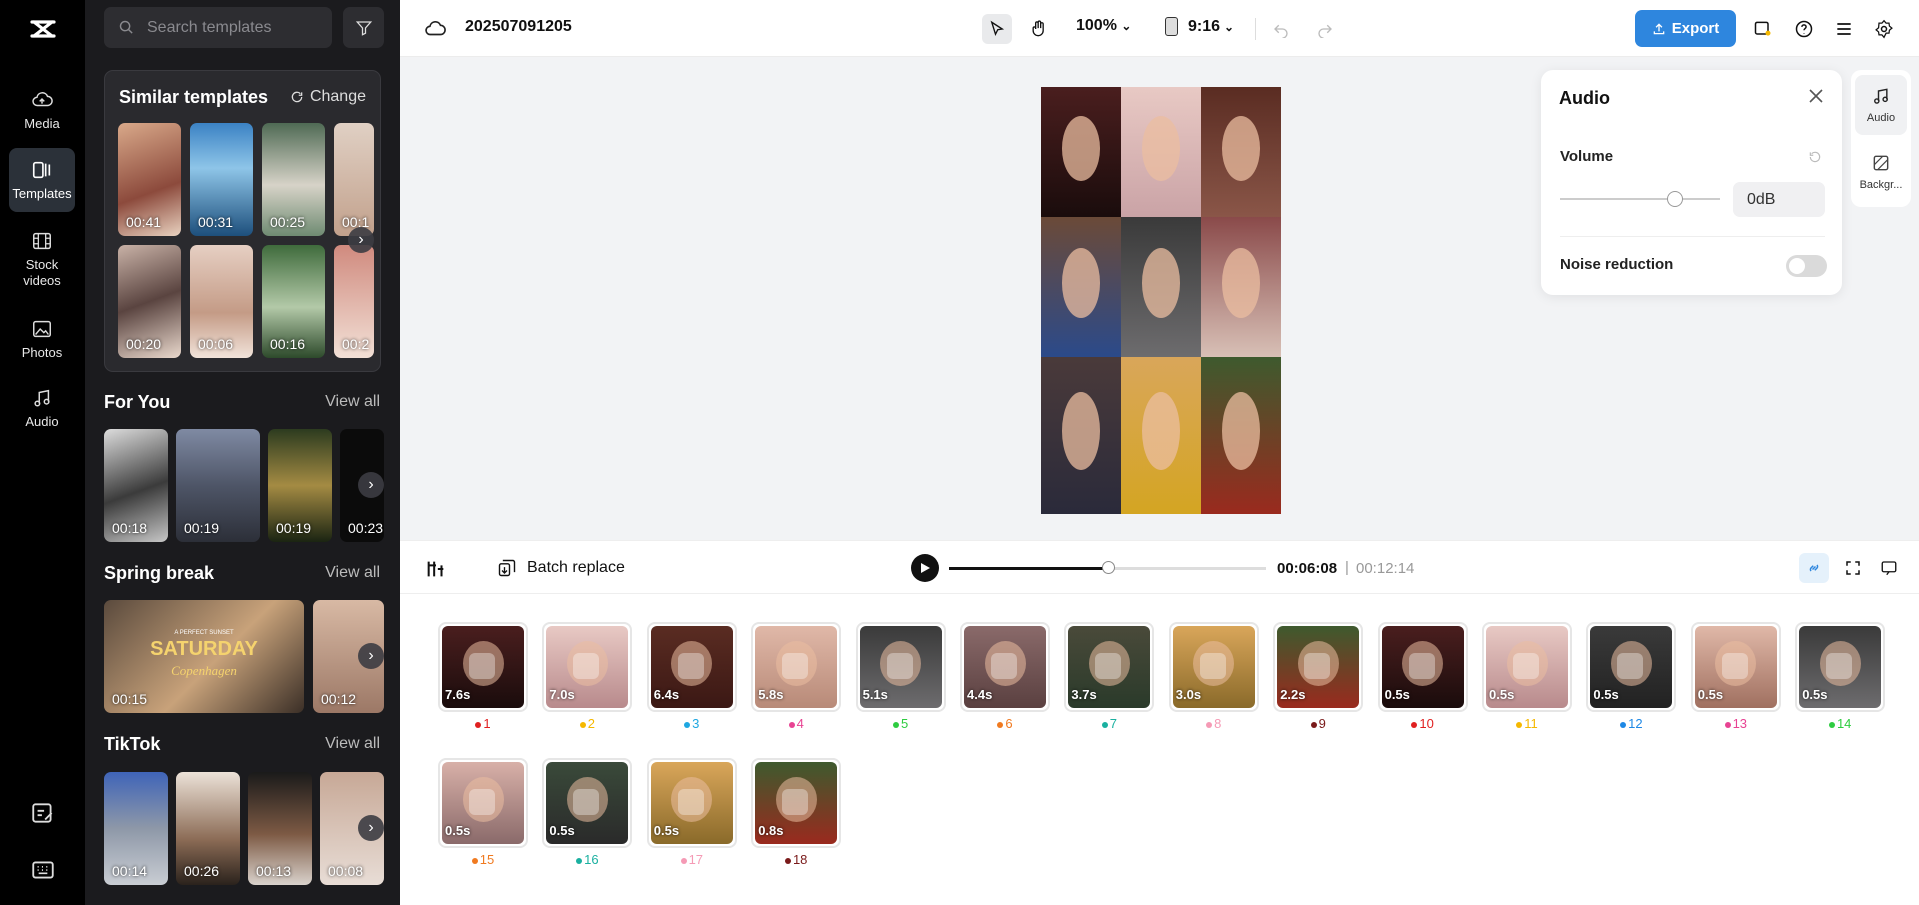  I want to click on clip-item: 0.5s 13, so click(1735, 676).